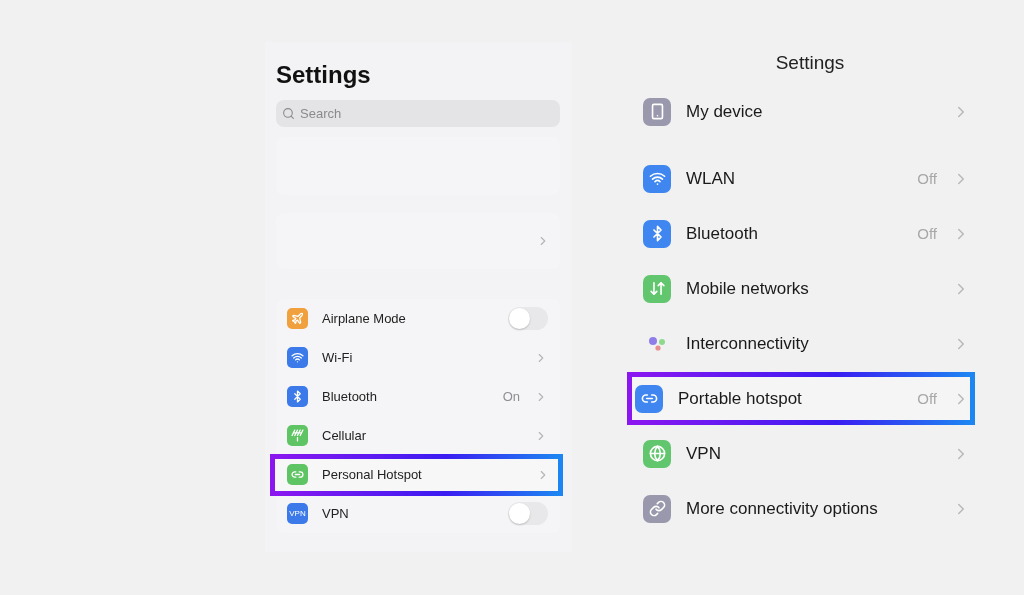 The image size is (1024, 595). Describe the element at coordinates (418, 318) in the screenshot. I see `settings-row: Airplane Mode` at that location.